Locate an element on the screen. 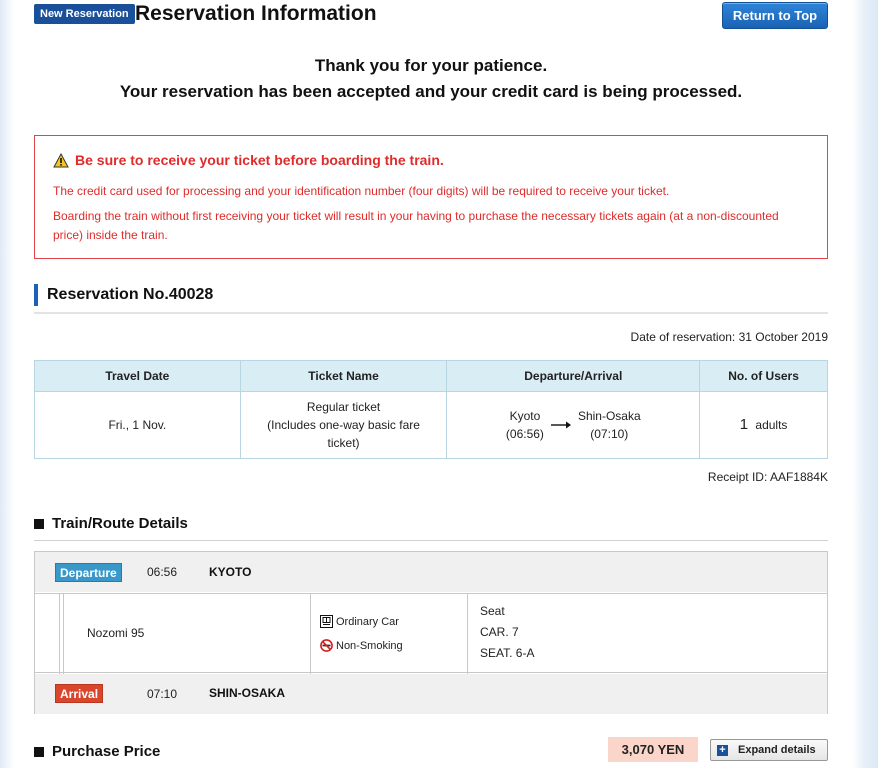 This screenshot has height=768, width=878. reservation-date: Date of reservation: 31 October 2019 is located at coordinates (729, 337).